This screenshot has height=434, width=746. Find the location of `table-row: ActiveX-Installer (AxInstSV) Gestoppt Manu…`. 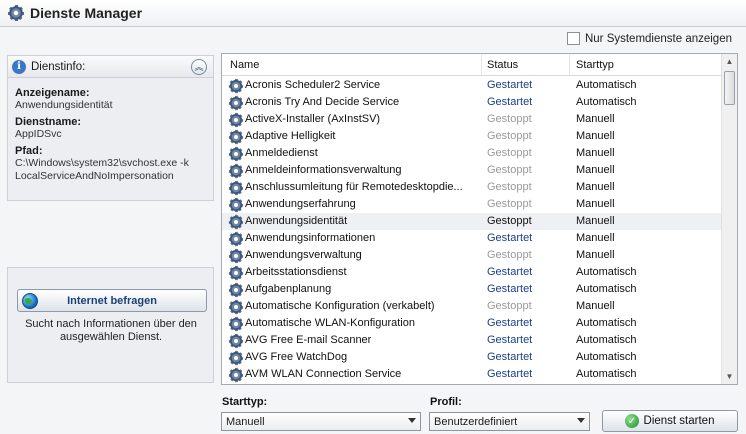

table-row: ActiveX-Installer (AxInstSV) Gestoppt Manu… is located at coordinates (472, 119).